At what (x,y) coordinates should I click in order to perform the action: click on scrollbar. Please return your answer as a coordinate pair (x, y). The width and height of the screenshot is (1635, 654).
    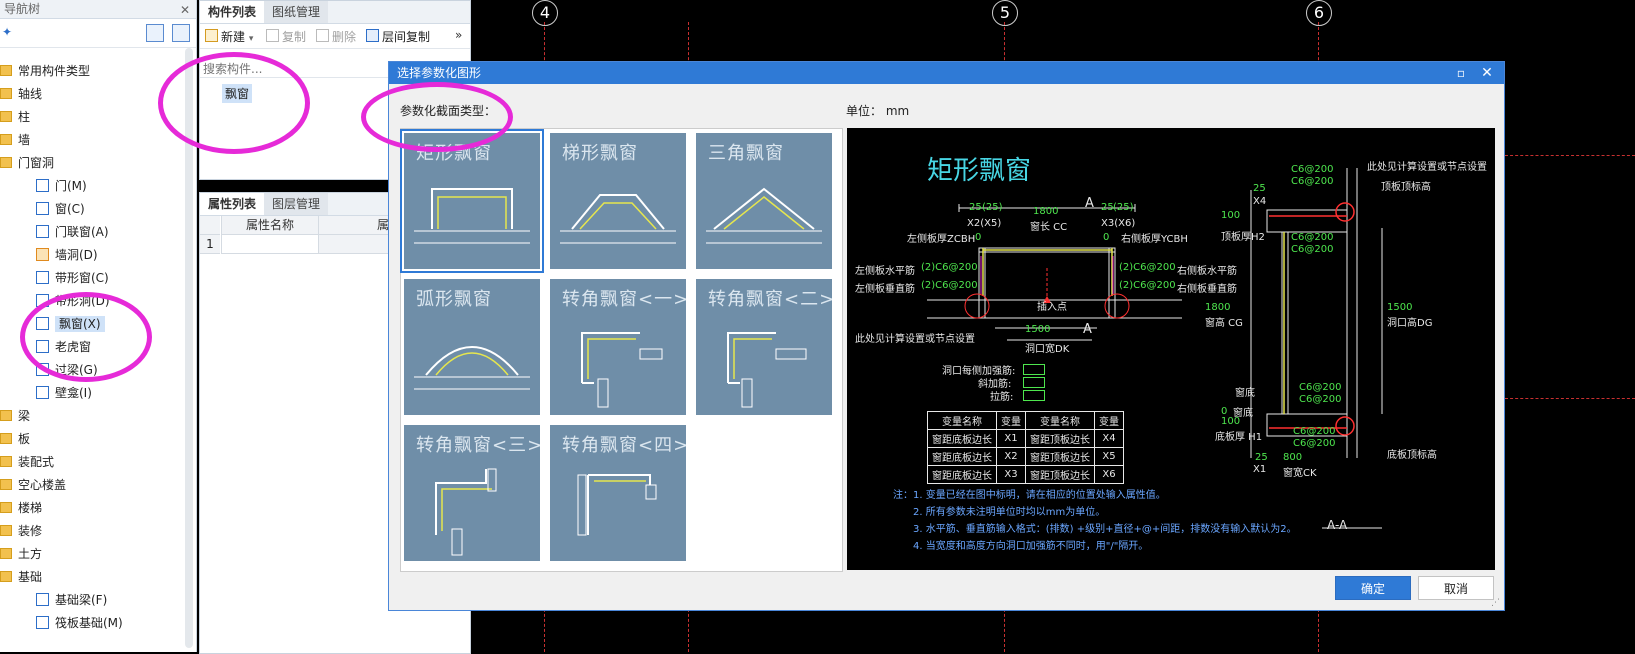
    Looking at the image, I should click on (189, 348).